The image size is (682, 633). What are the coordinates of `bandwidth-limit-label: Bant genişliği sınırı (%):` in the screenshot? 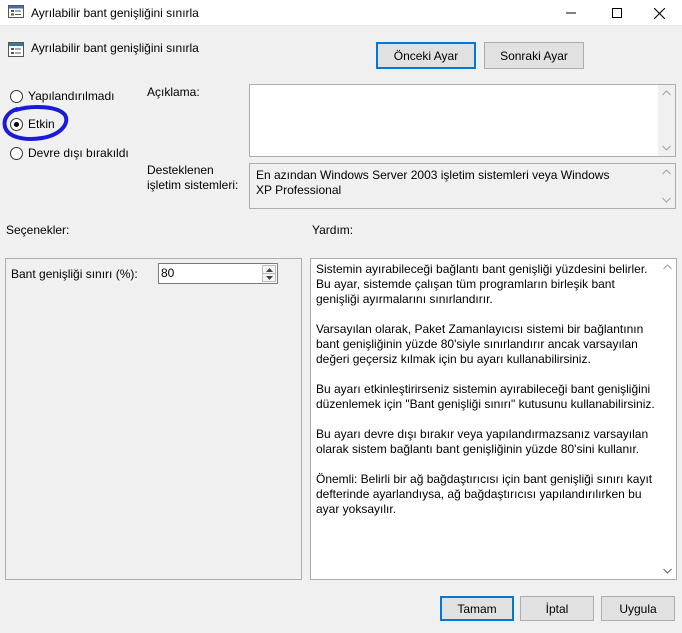 It's located at (74, 274).